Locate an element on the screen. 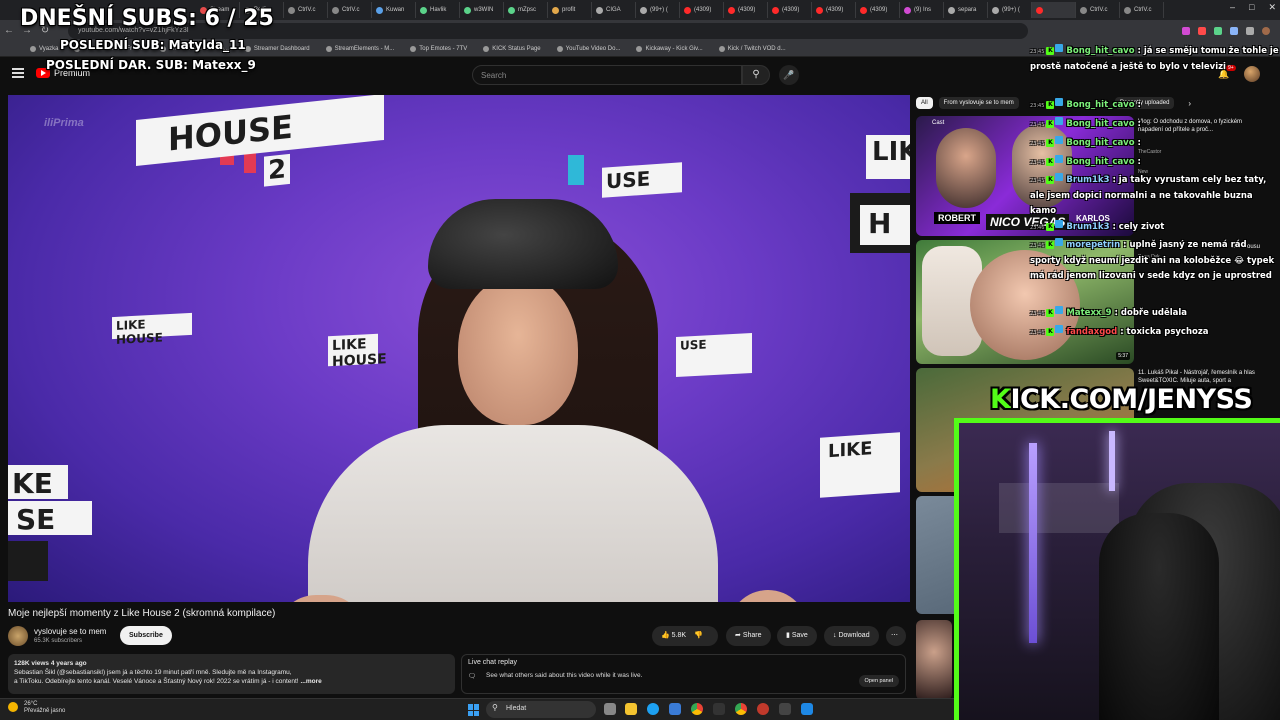 This screenshot has width=1280, height=720. edge-icon is located at coordinates (653, 709).